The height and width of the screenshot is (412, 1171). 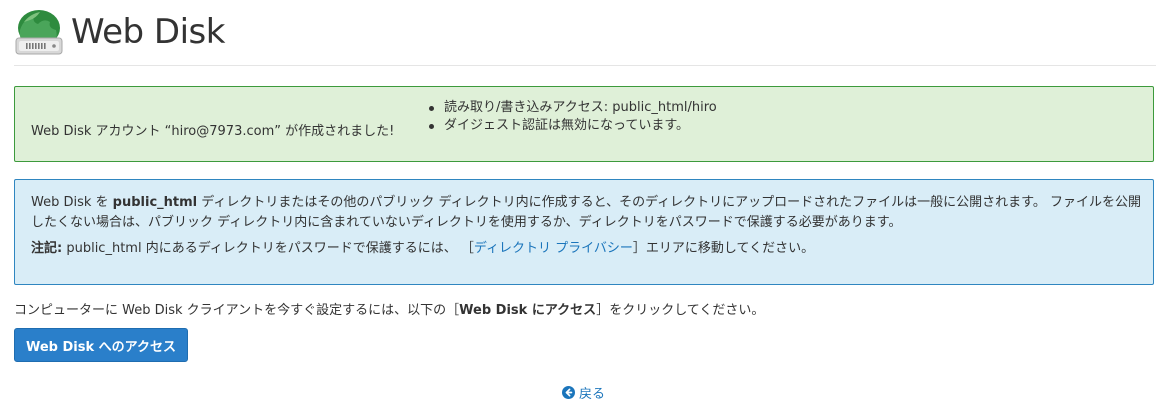 What do you see at coordinates (553, 248) in the screenshot?
I see `directory-privacy-link: ディレクトリ プライバシー` at bounding box center [553, 248].